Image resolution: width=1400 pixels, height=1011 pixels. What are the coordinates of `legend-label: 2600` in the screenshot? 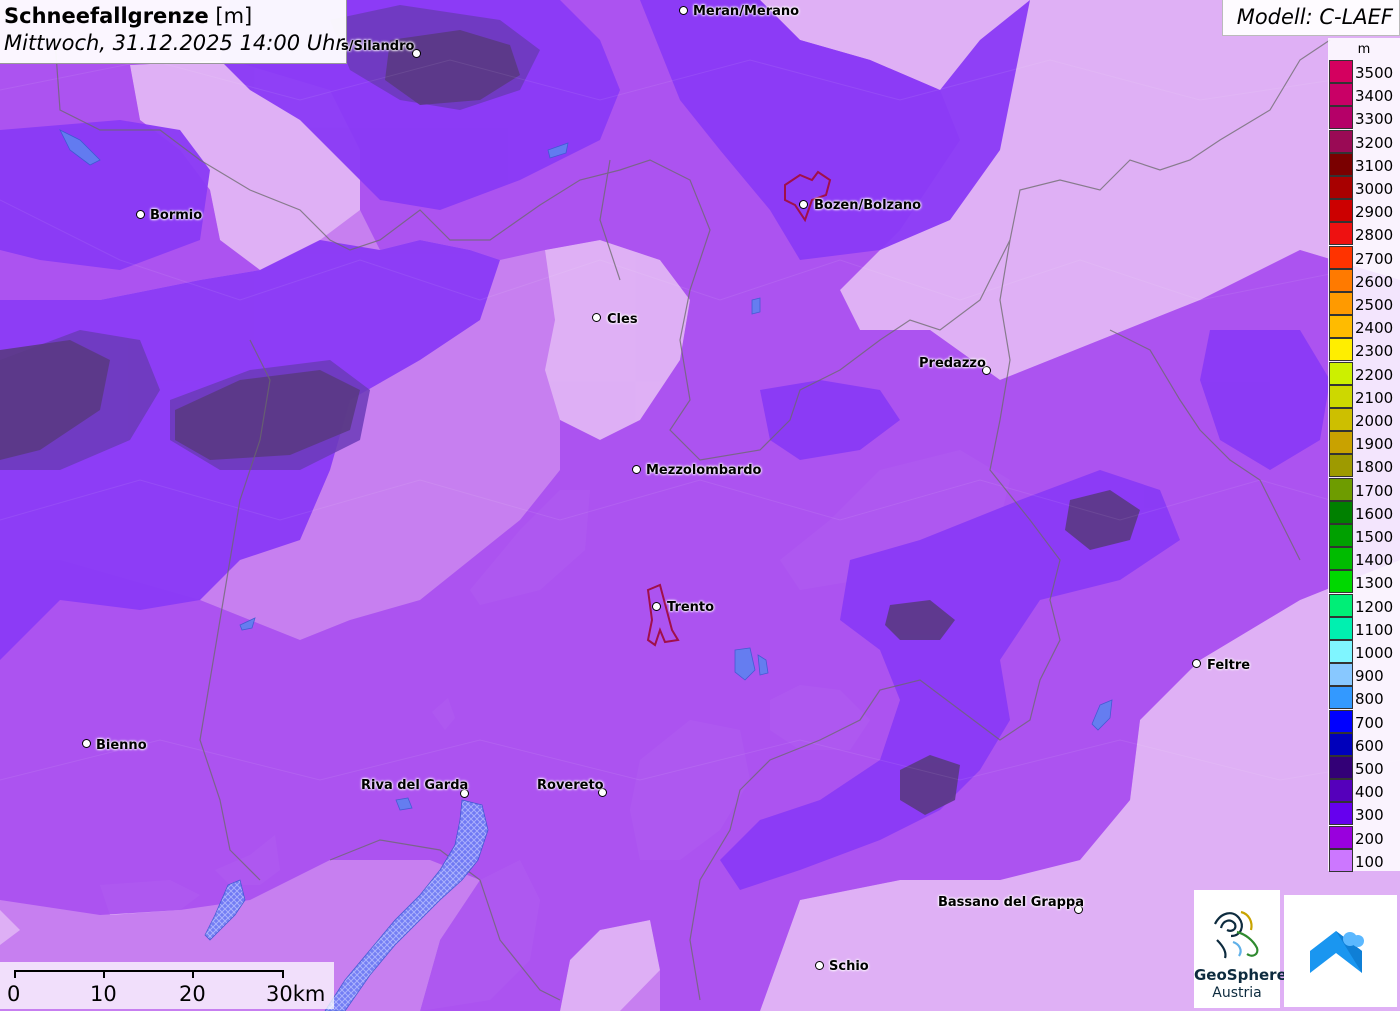 It's located at (1374, 281).